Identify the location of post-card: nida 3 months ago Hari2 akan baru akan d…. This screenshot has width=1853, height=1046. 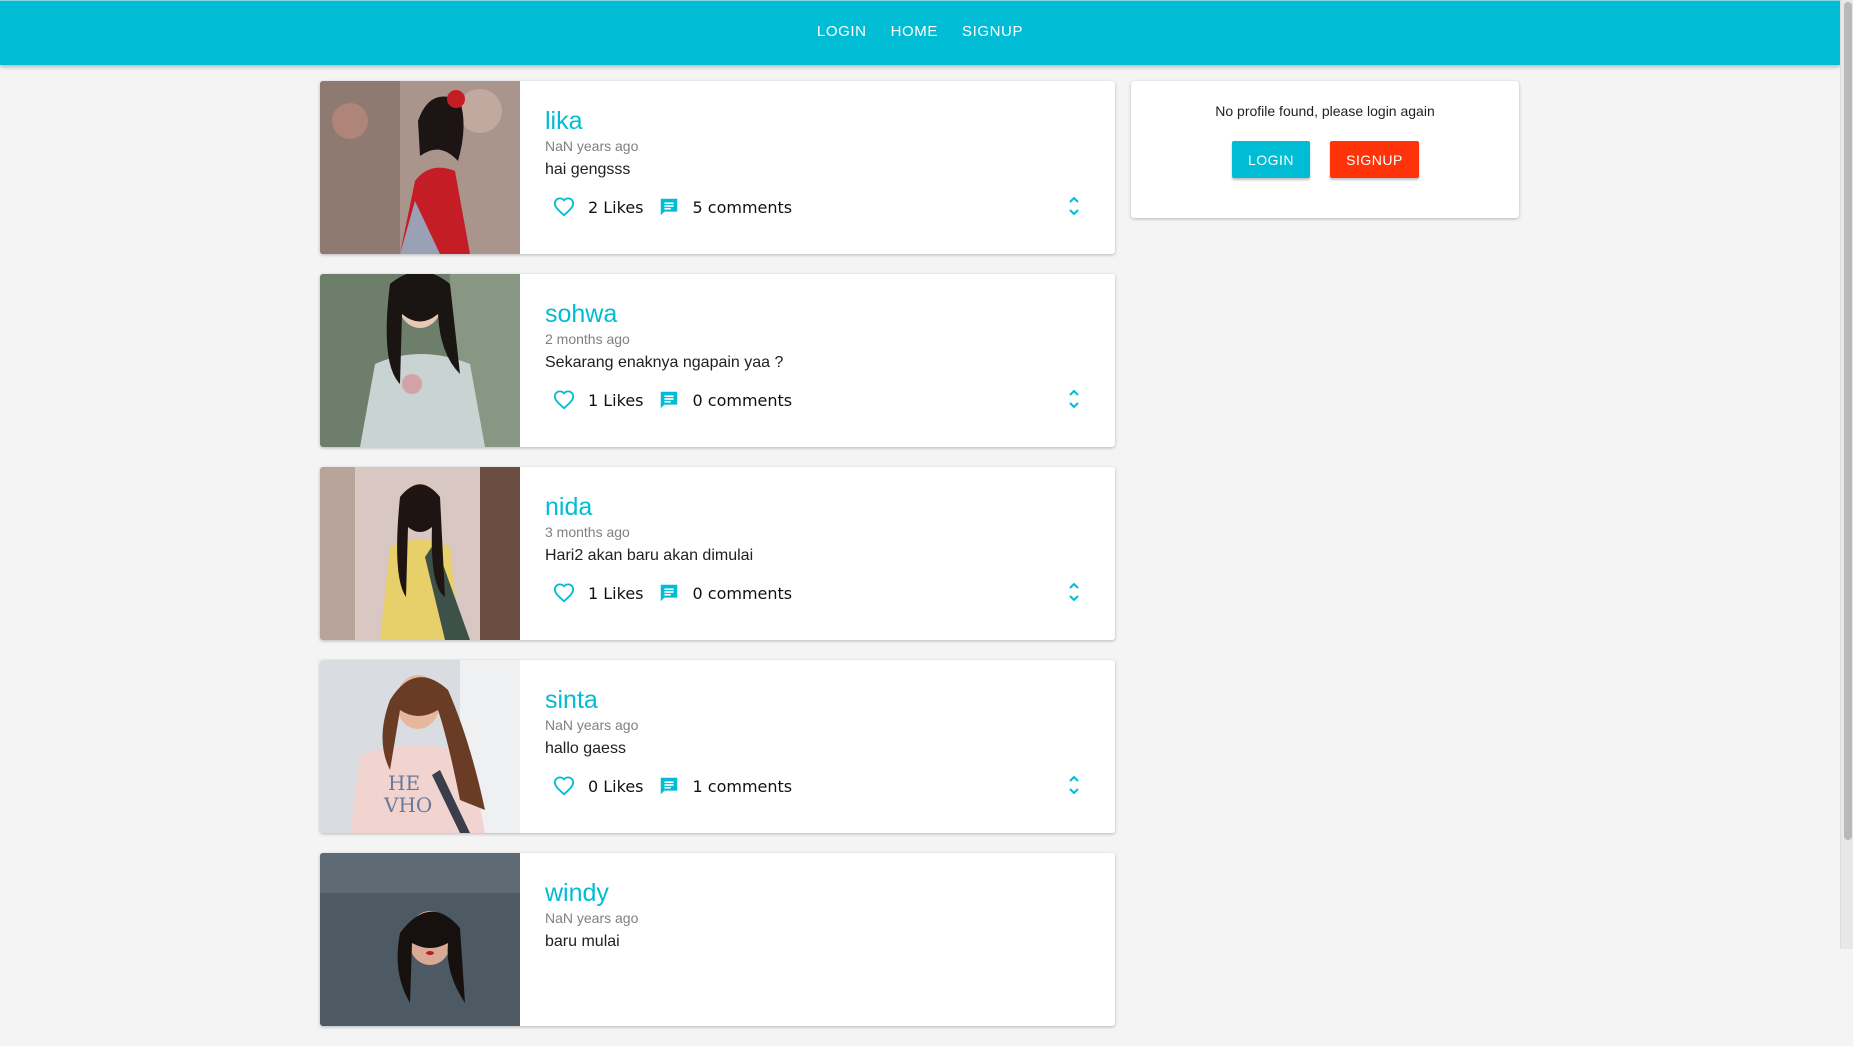
(717, 553).